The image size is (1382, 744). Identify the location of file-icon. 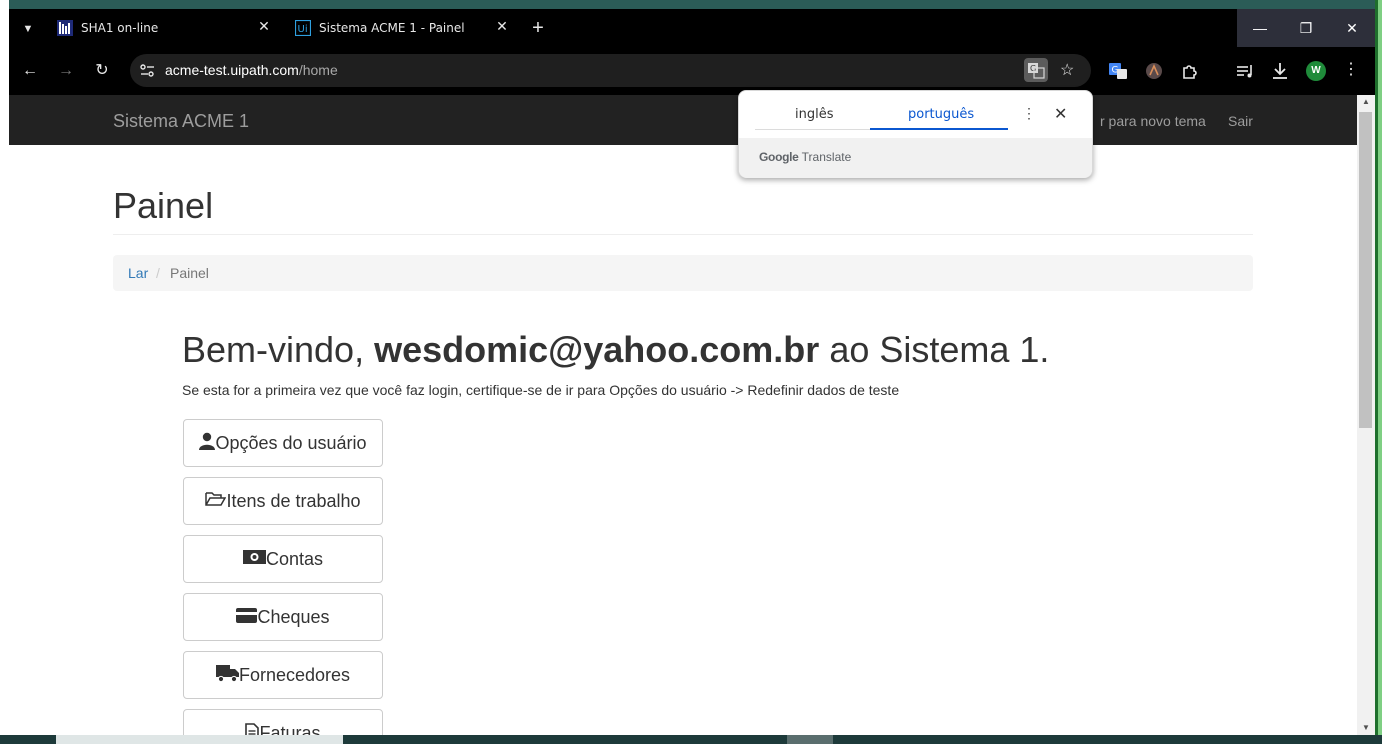
(252, 728).